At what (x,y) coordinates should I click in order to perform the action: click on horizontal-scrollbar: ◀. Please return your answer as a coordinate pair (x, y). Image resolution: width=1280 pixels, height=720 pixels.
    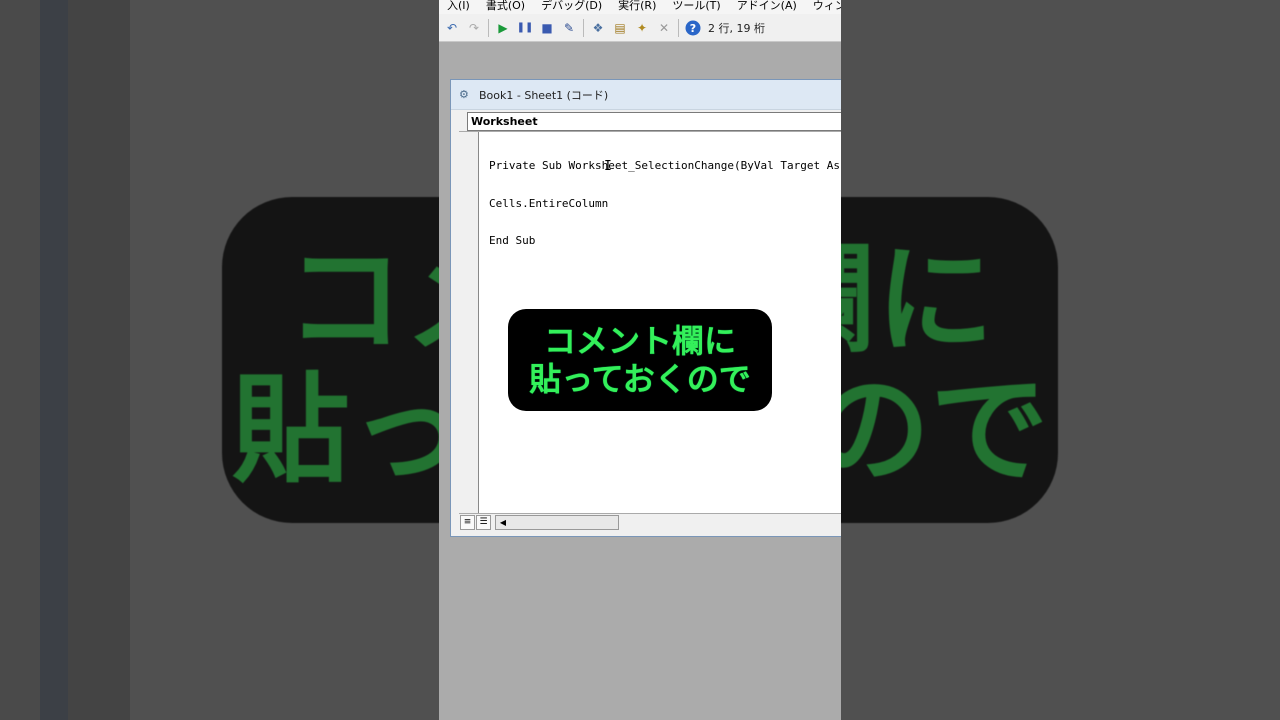
    Looking at the image, I should click on (557, 522).